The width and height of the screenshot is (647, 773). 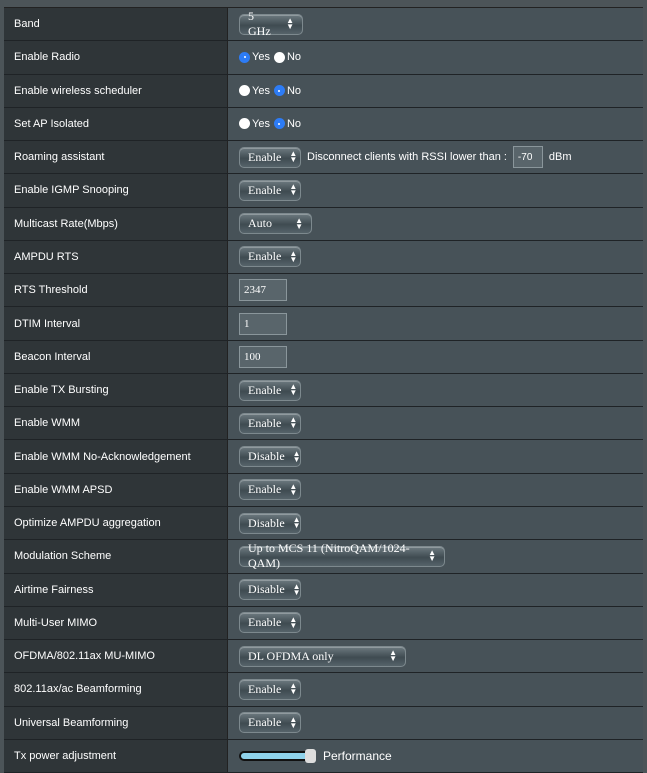 What do you see at coordinates (270, 490) in the screenshot?
I see `enable-wmm-apsd-select: Enable ▲ ▼` at bounding box center [270, 490].